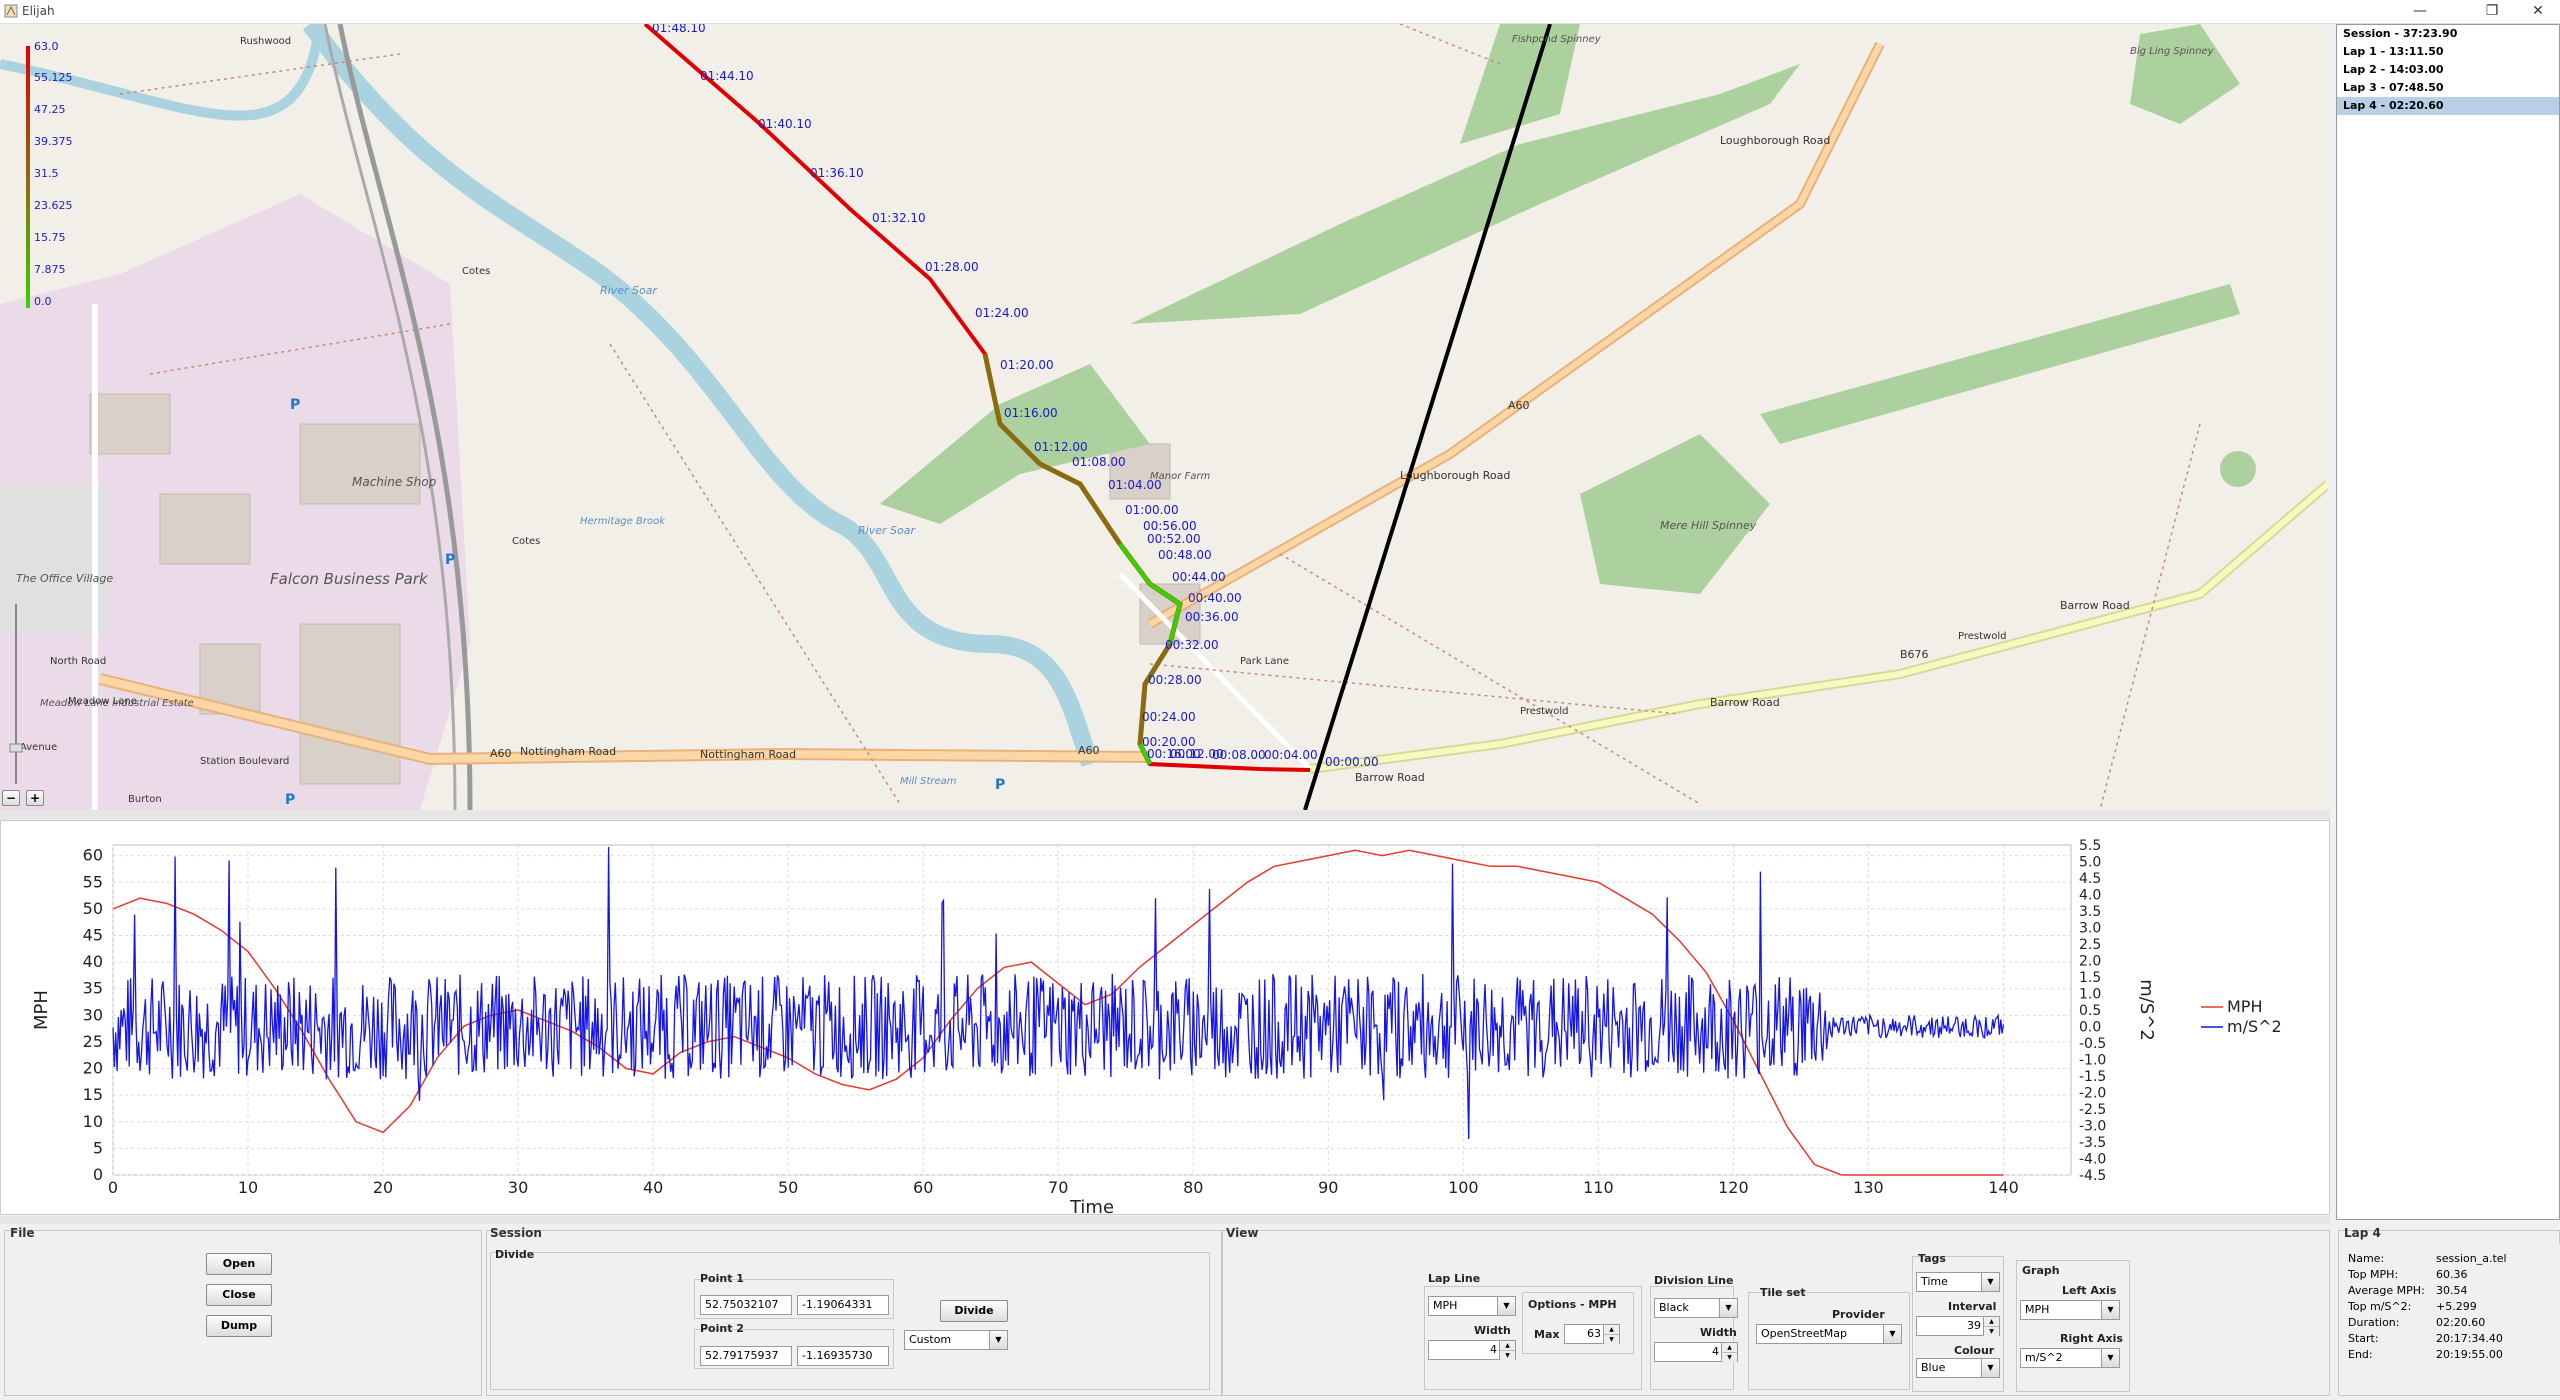  Describe the element at coordinates (653, 1187) in the screenshot. I see `x-tick-label: 40` at that location.